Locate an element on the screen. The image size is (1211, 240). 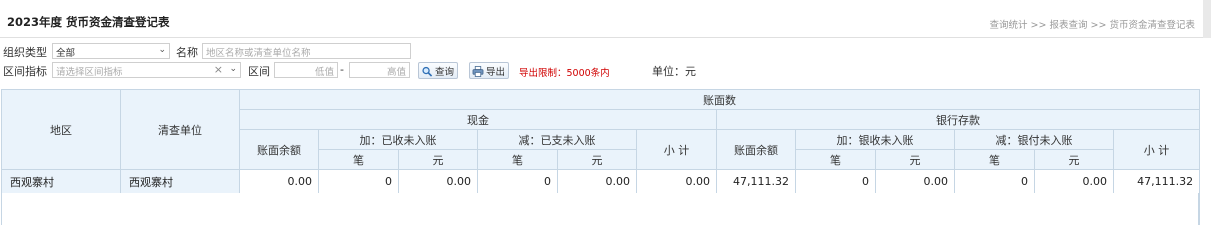
col-header-book-count: 账面数 is located at coordinates (719, 99).